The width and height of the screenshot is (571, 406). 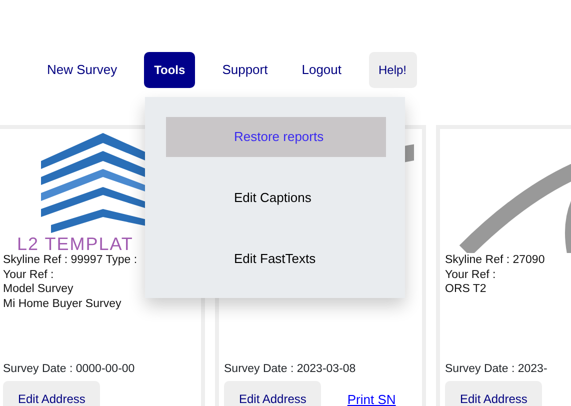 What do you see at coordinates (62, 303) in the screenshot?
I see `survey-info-text: Mi Home Buyer Survey` at bounding box center [62, 303].